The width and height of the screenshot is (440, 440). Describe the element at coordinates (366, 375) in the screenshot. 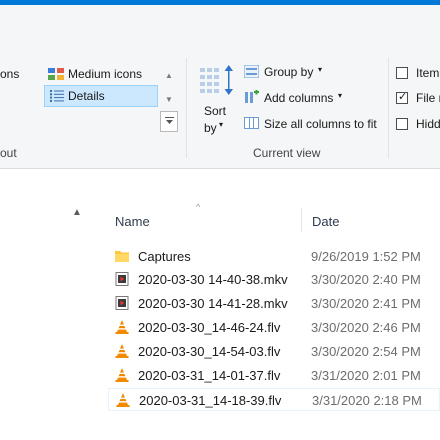

I see `file-date: 3/31/2020 2:01 PM` at that location.